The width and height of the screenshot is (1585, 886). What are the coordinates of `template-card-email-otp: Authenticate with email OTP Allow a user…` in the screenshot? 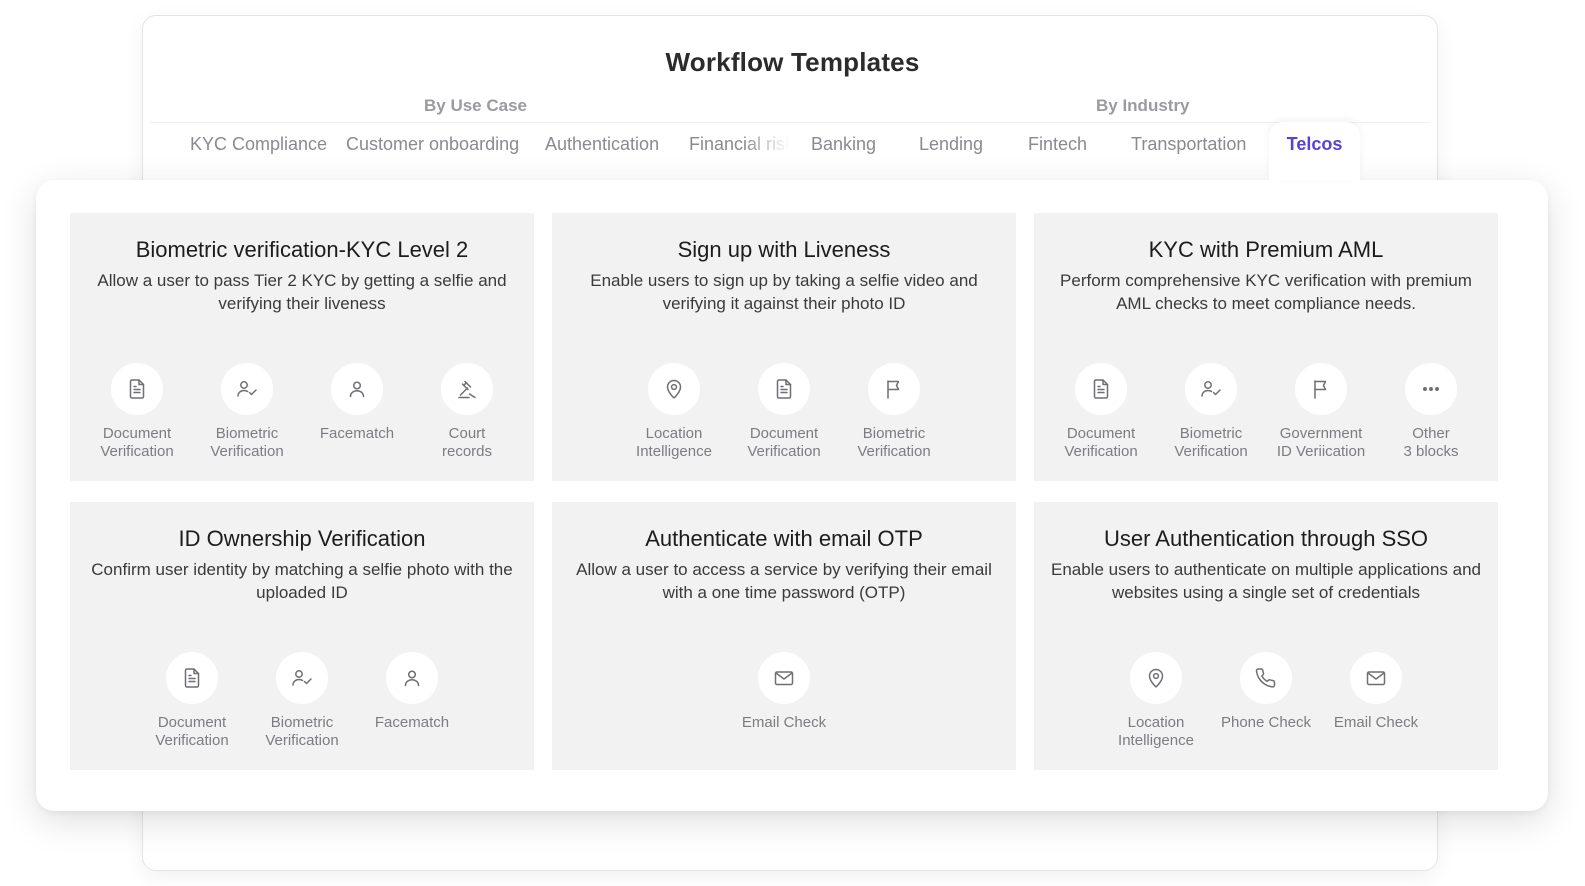 It's located at (784, 636).